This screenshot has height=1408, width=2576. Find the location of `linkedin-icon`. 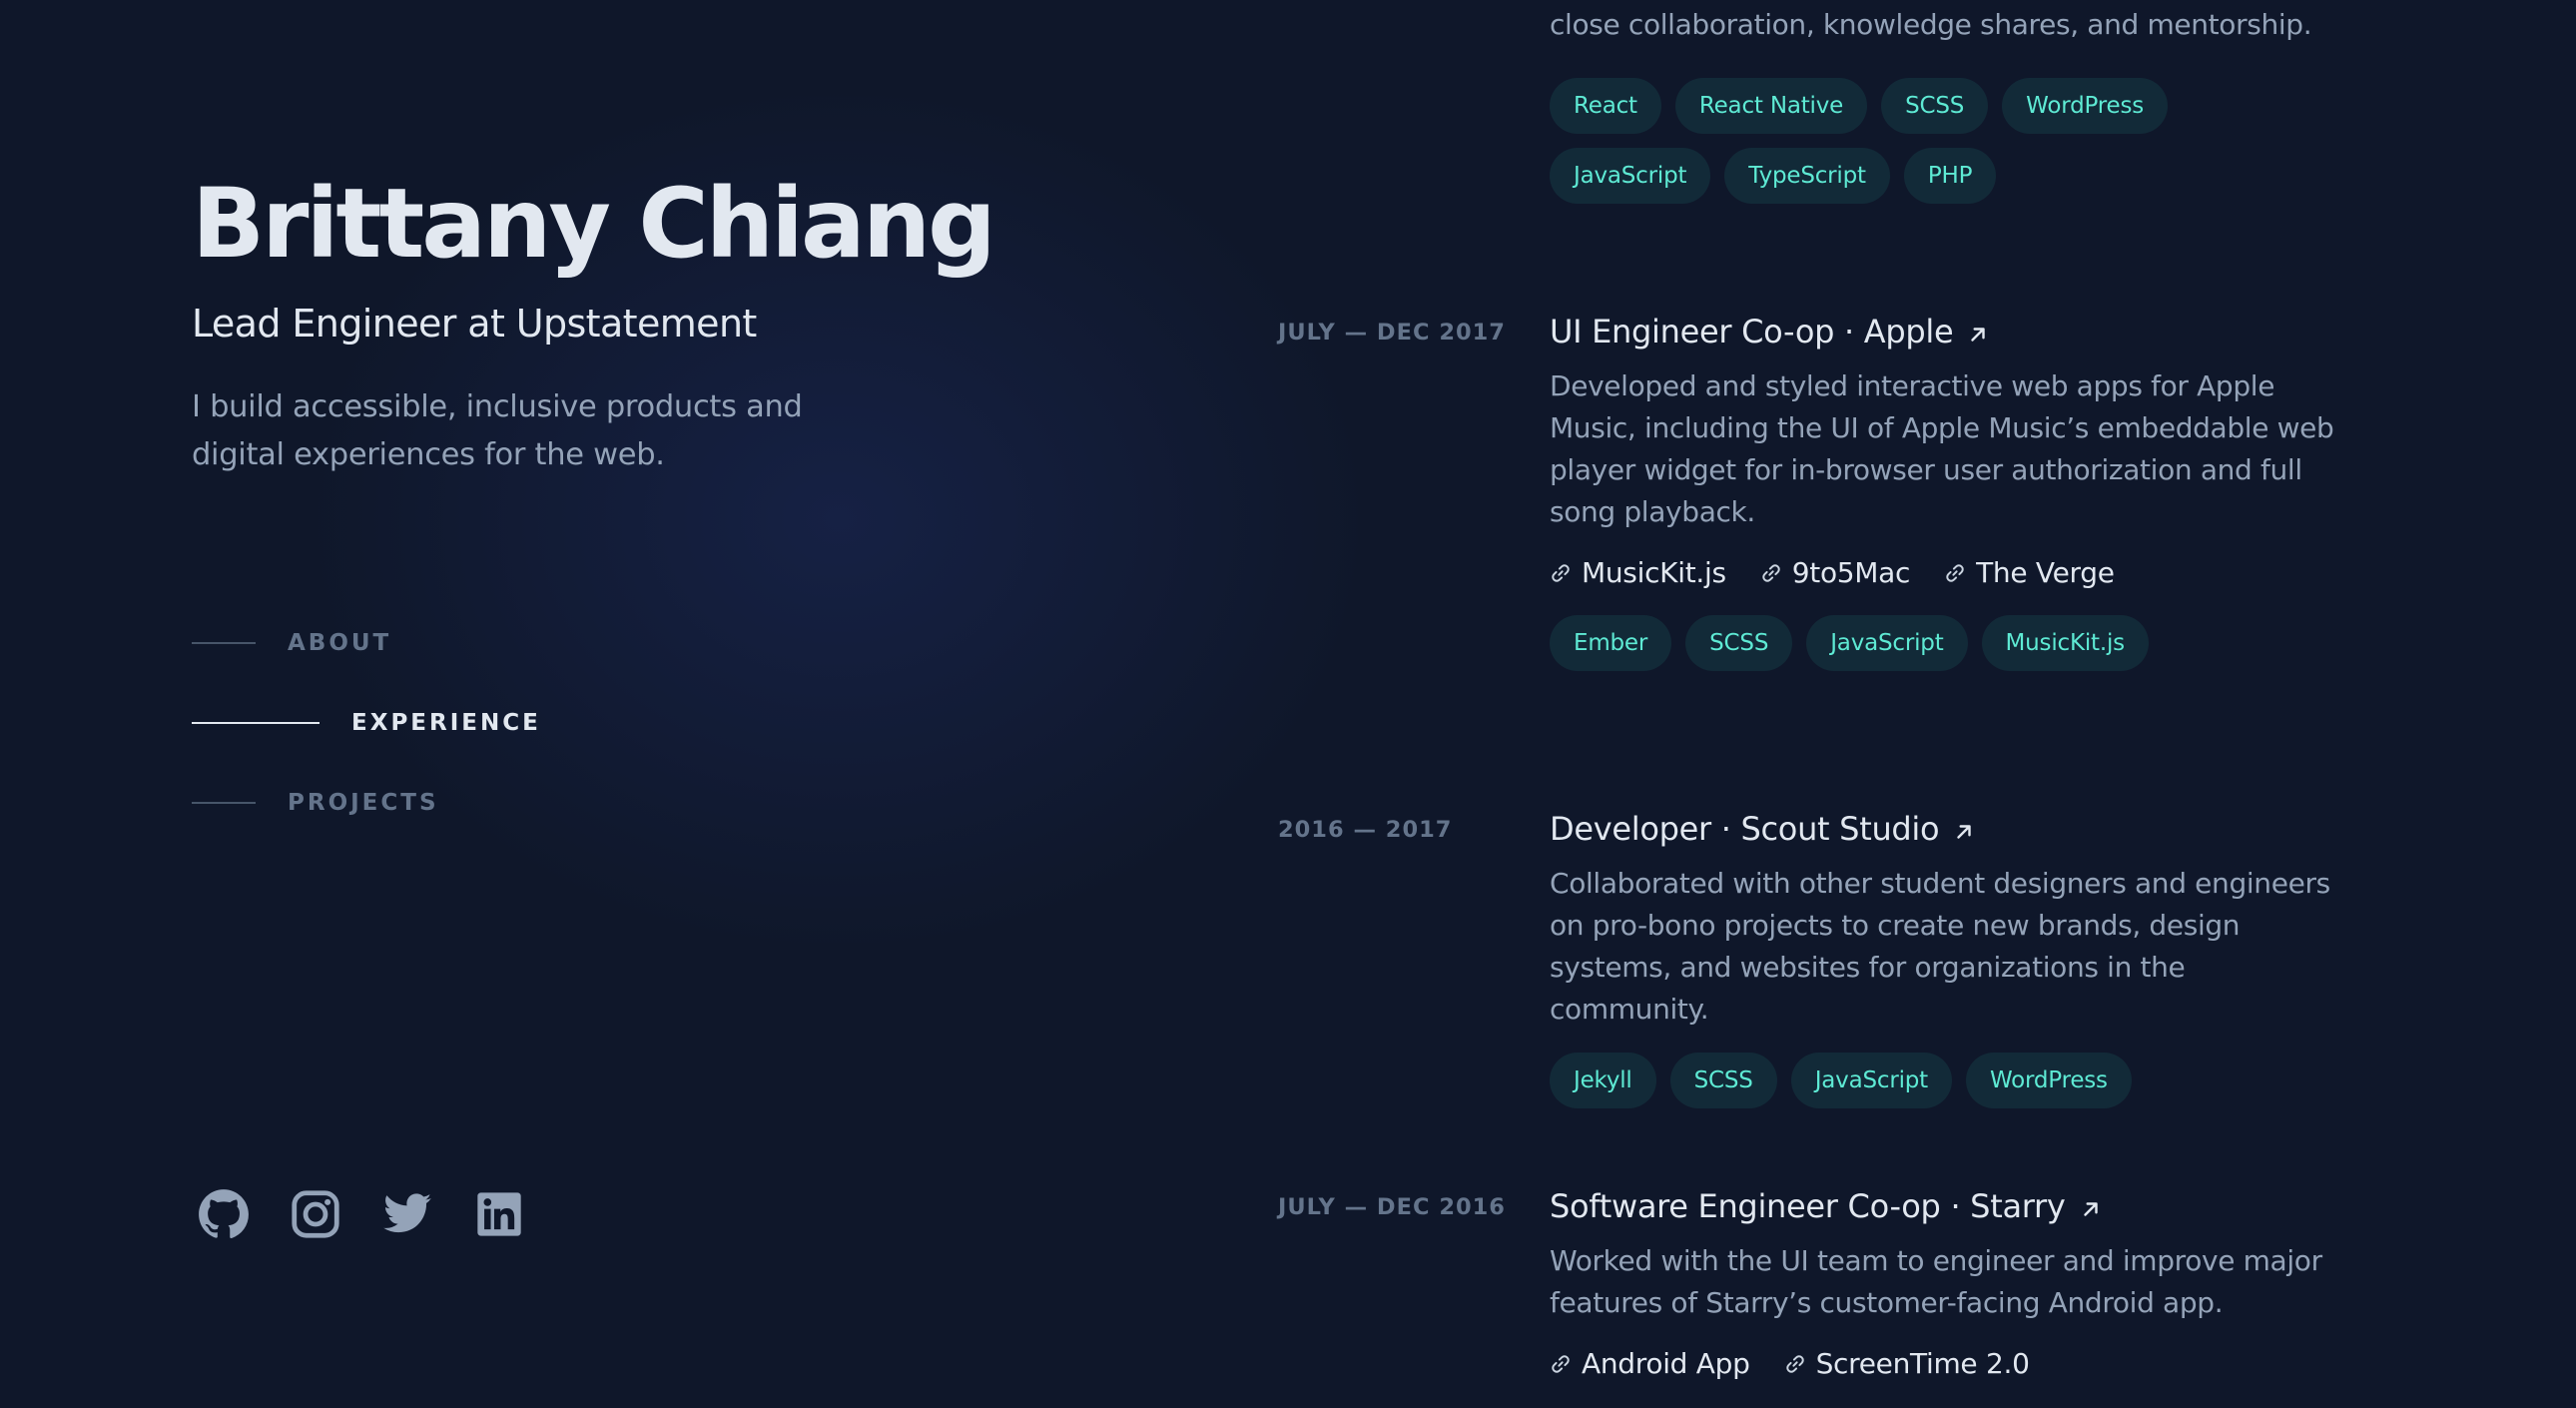

linkedin-icon is located at coordinates (499, 1214).